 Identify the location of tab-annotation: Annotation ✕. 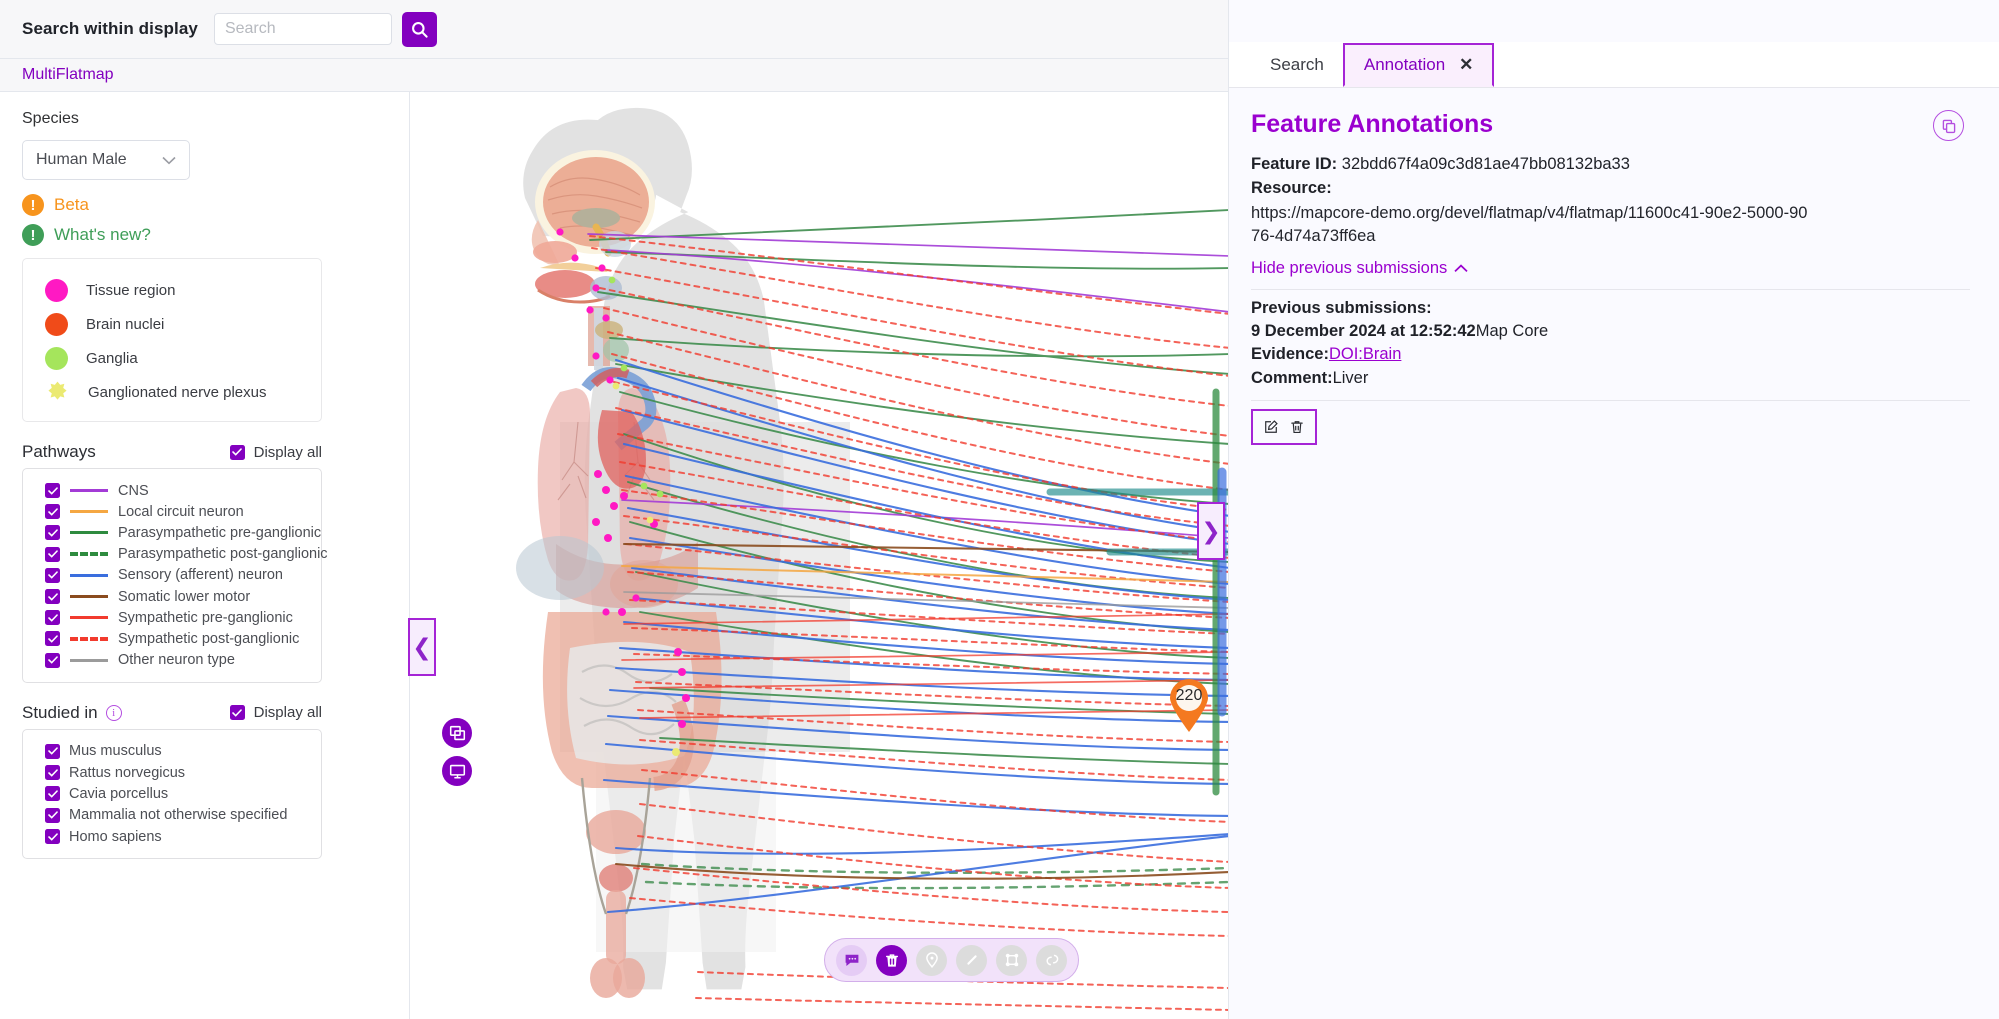
(1418, 65).